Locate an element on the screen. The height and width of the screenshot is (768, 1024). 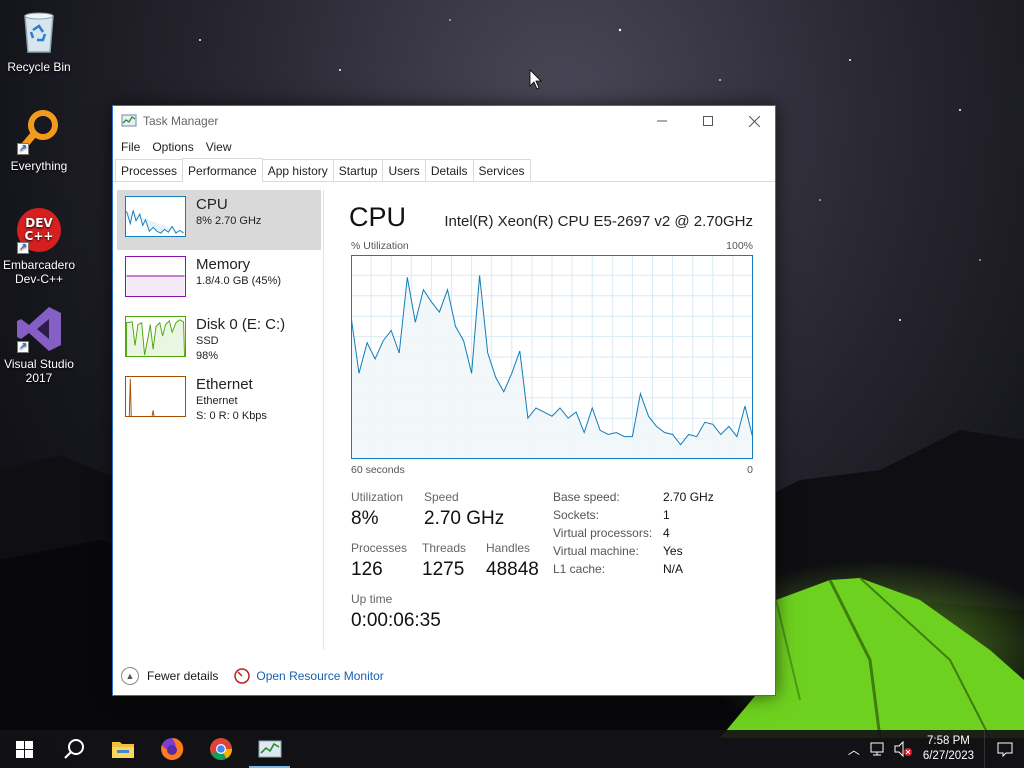
sidebar-item-detail: SSD is located at coordinates (207, 341).